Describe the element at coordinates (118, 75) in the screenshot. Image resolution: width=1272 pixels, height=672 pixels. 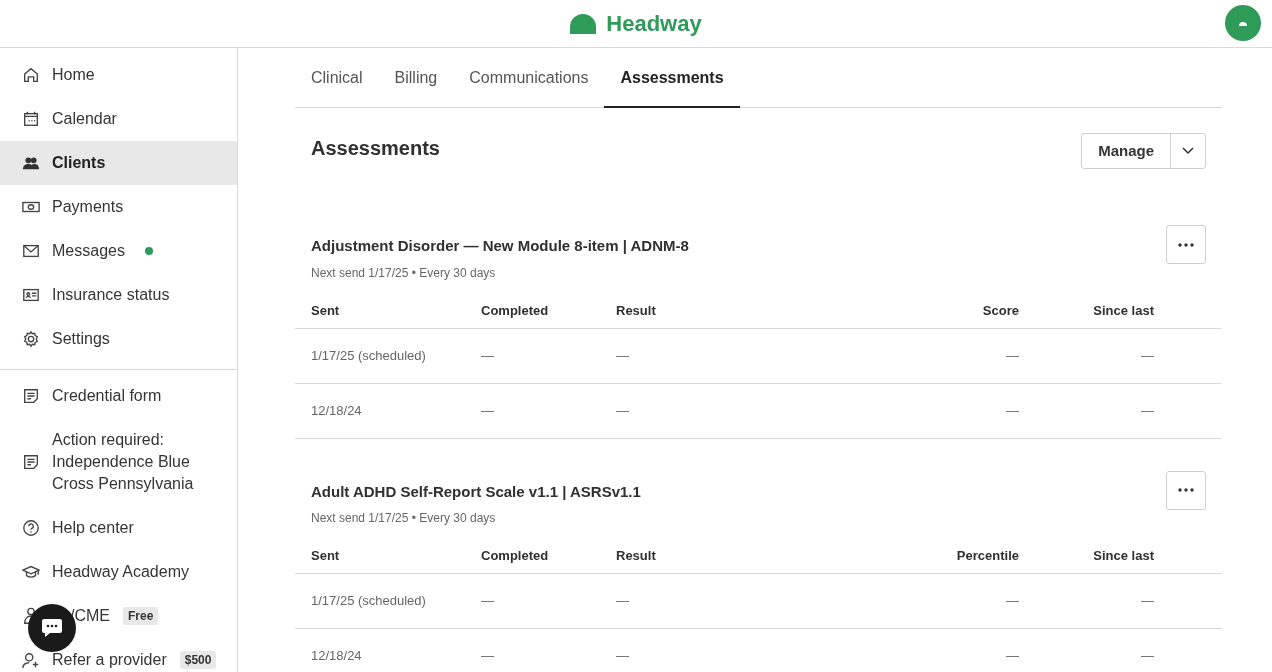
I see `nav-item: Home` at that location.